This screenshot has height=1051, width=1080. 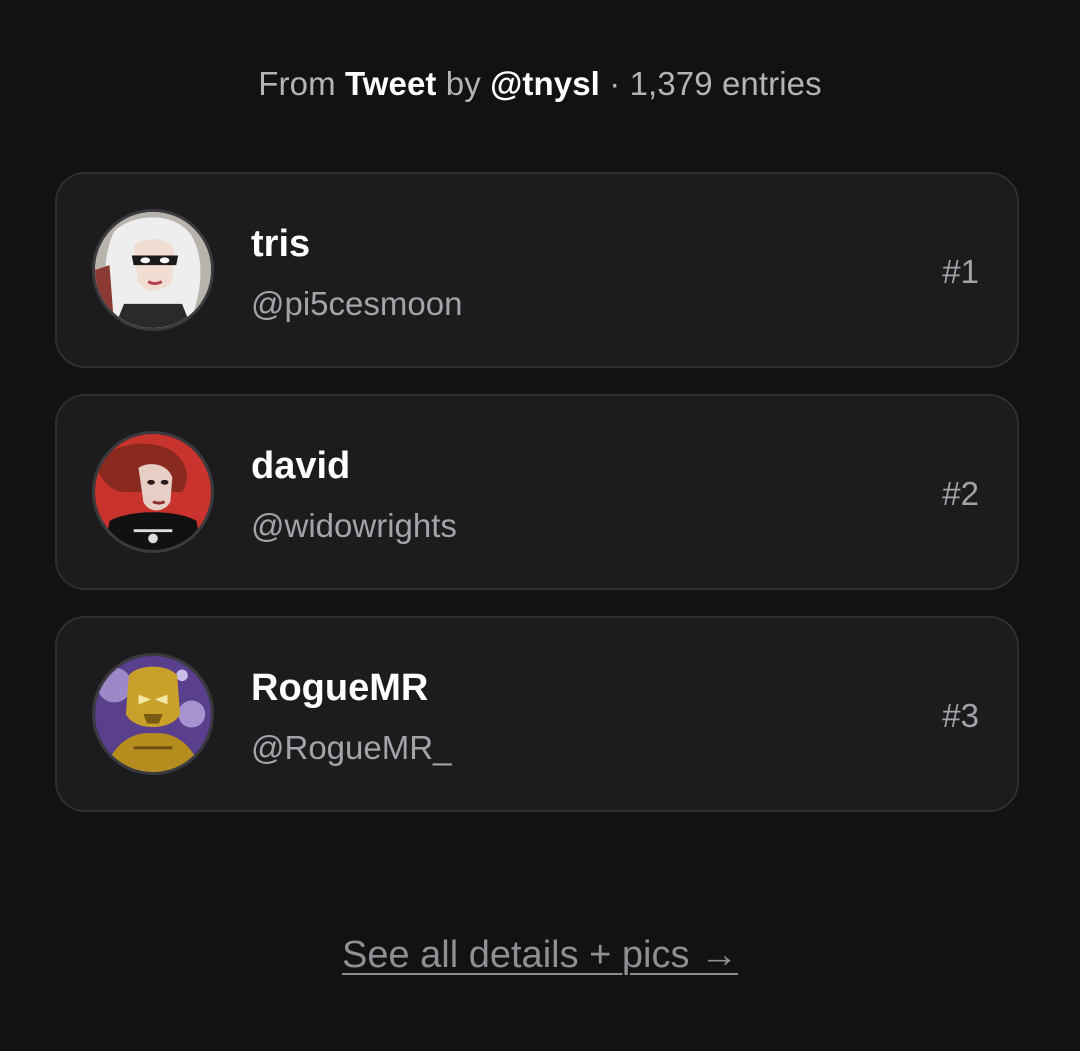 What do you see at coordinates (297, 83) in the screenshot?
I see `header-prefix: From` at bounding box center [297, 83].